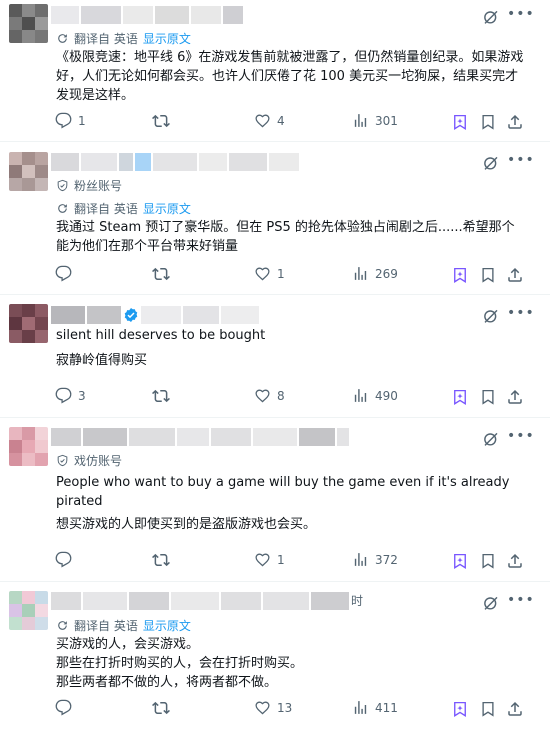 Image resolution: width=550 pixels, height=730 pixels. What do you see at coordinates (281, 395) in the screenshot?
I see `like-count: 8` at bounding box center [281, 395].